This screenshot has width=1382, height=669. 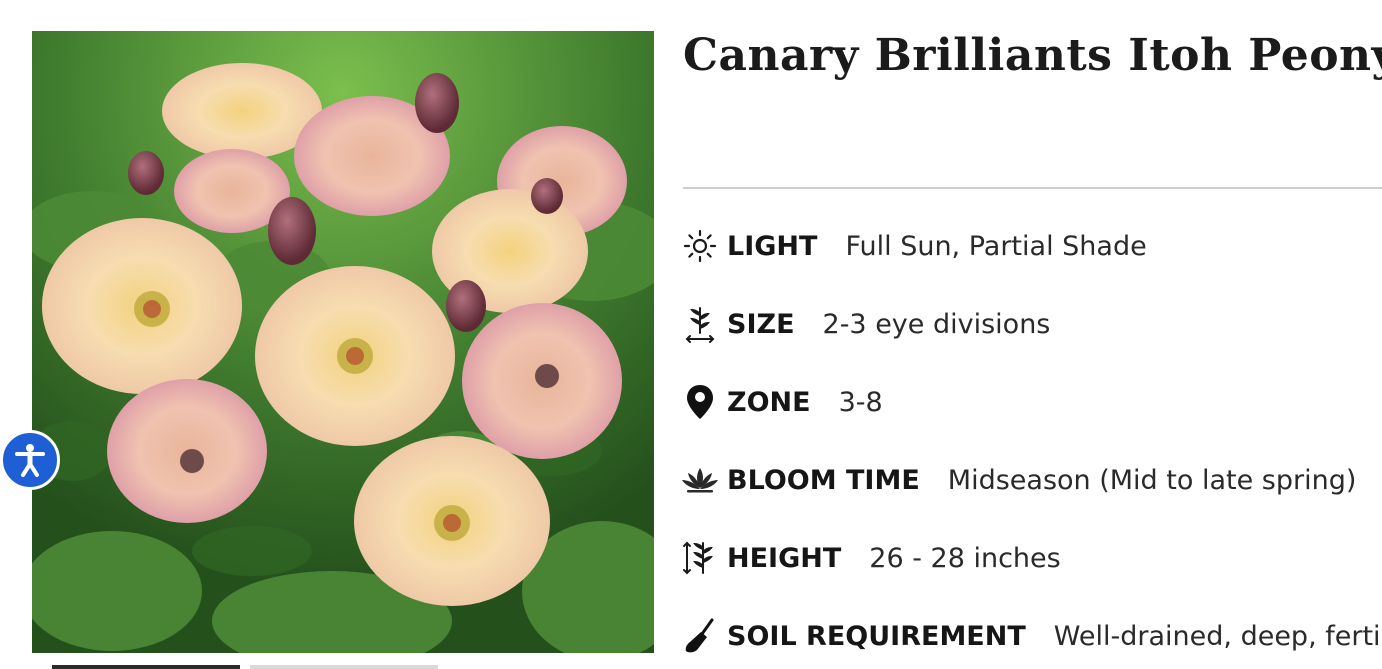 I want to click on attribute-label: HEIGHT, so click(x=784, y=558).